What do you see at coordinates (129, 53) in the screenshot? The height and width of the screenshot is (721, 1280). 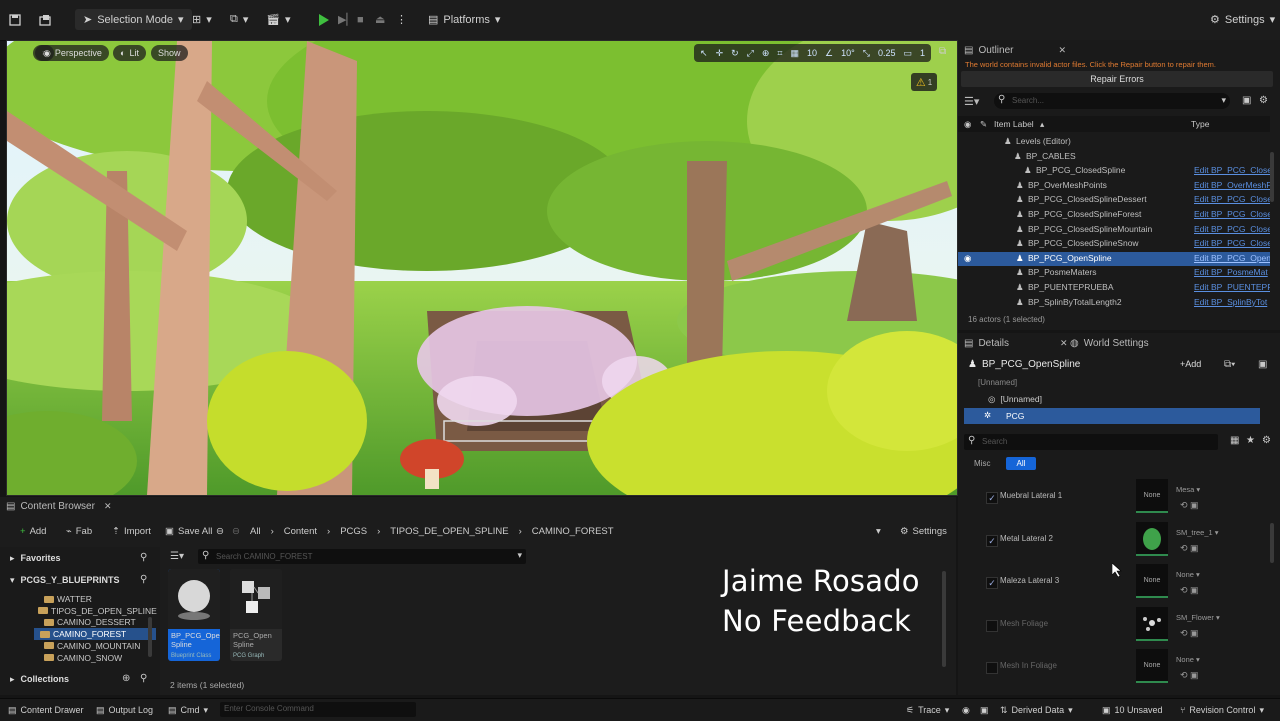 I see `lit-button: ◐ Lit` at bounding box center [129, 53].